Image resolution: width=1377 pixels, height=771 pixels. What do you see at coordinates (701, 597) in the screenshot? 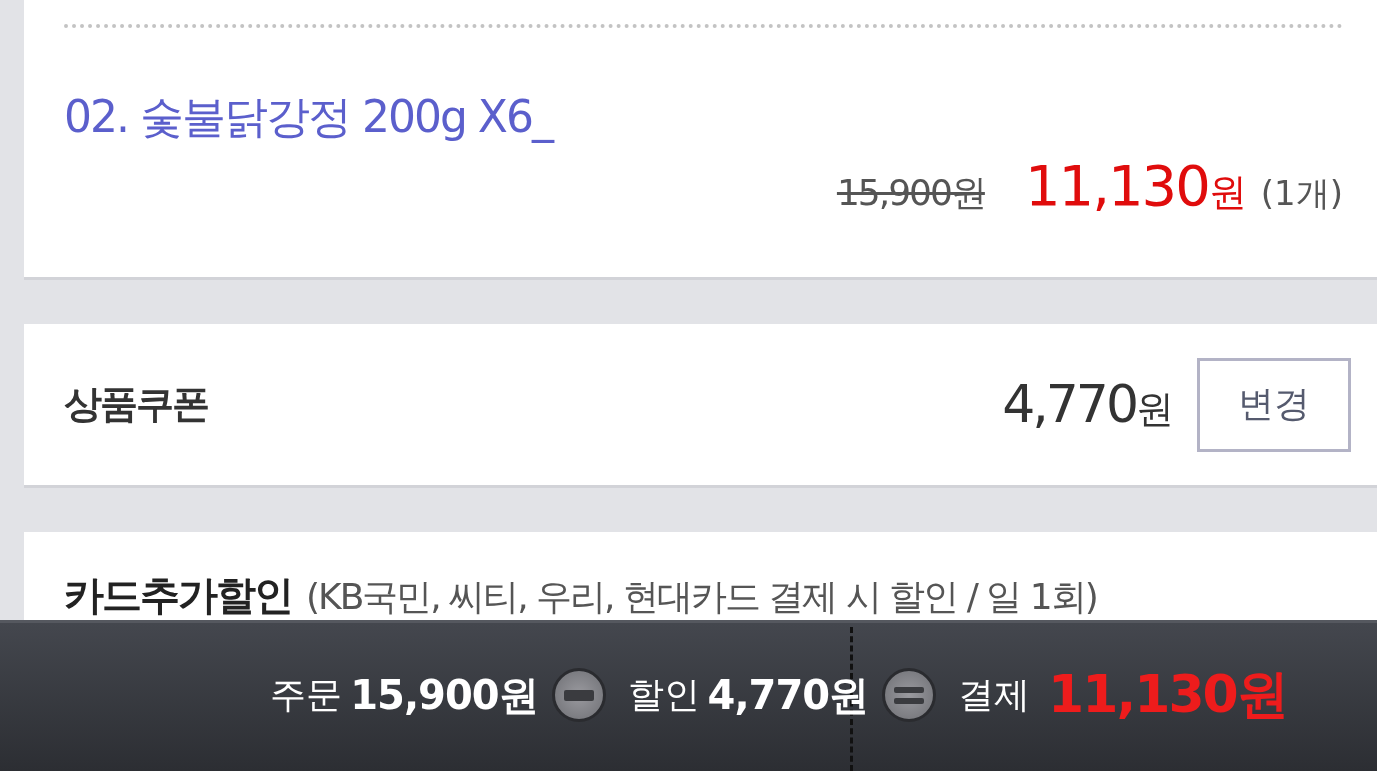
I see `card-discount-note: (KB국민, 씨티, 우리, 현대카드 결제 시 할인 / 일 1회)` at bounding box center [701, 597].